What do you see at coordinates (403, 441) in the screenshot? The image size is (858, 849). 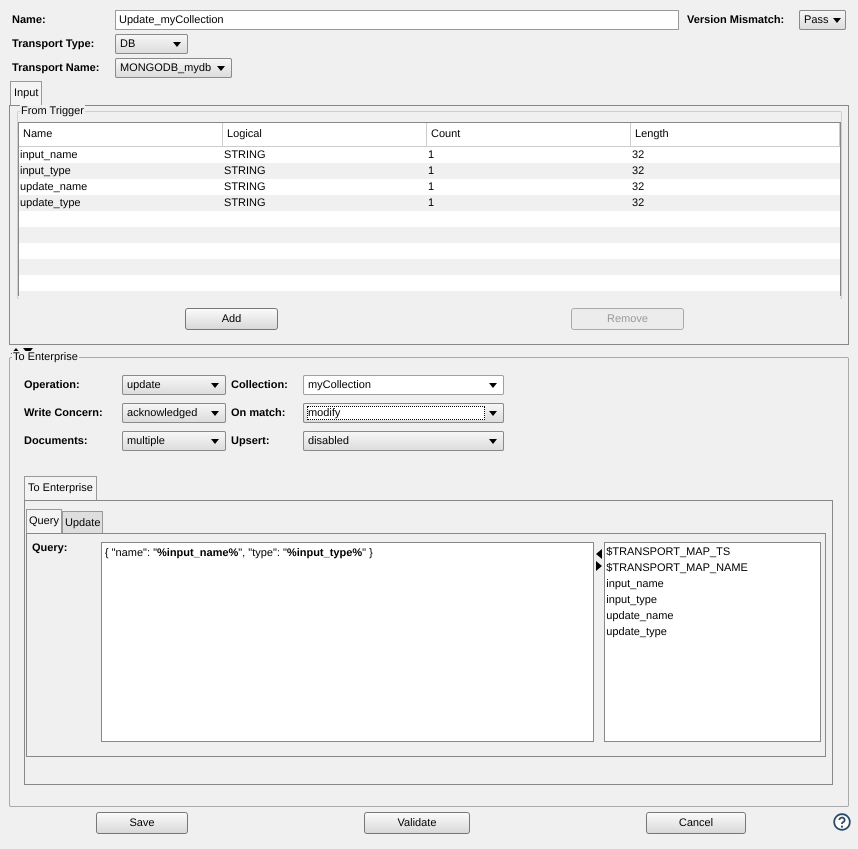 I see `dropdown: disabled` at bounding box center [403, 441].